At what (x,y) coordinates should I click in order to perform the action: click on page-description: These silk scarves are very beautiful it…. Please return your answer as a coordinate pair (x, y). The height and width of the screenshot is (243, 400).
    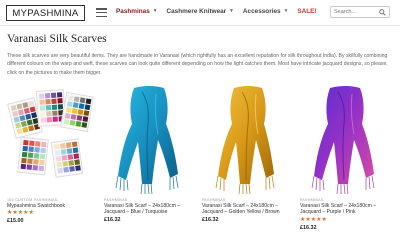
    Looking at the image, I should click on (197, 64).